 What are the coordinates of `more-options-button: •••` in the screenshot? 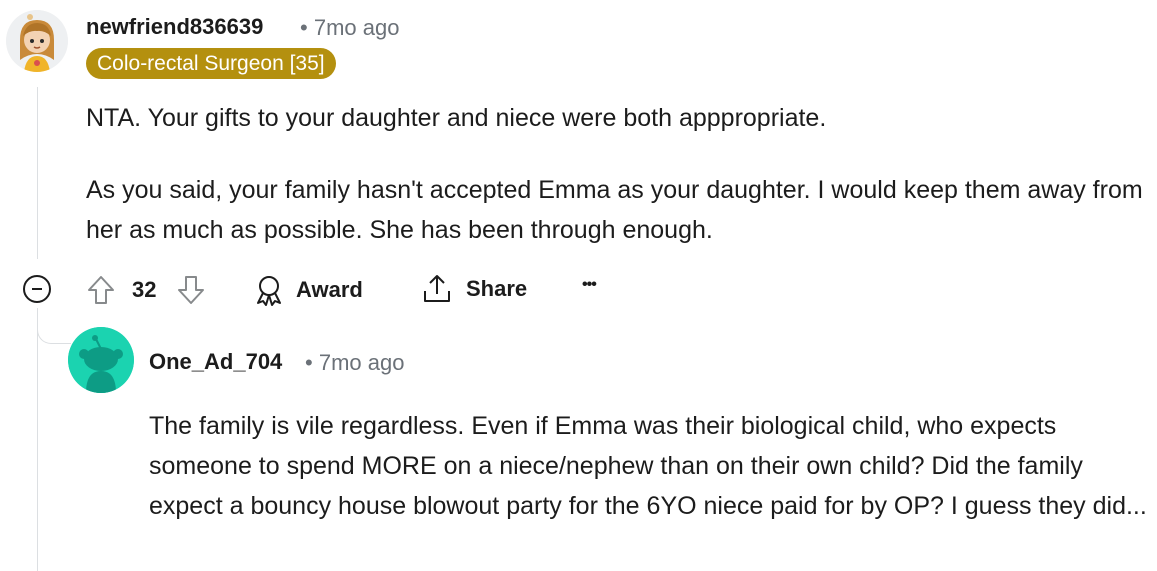 It's located at (589, 285).